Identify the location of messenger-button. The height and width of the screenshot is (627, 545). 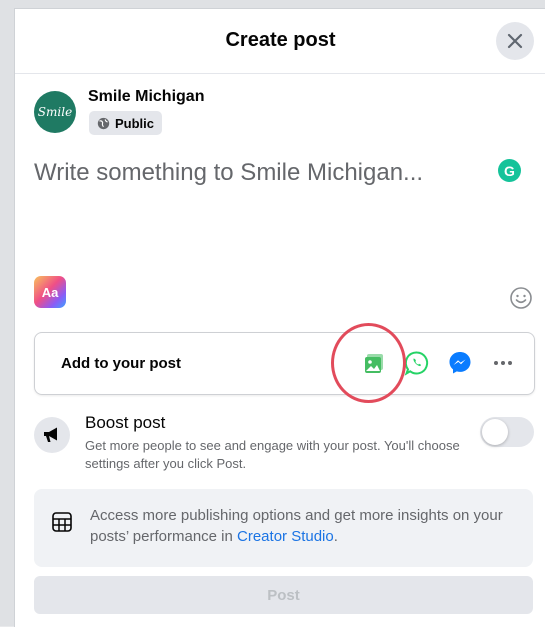
(460, 363).